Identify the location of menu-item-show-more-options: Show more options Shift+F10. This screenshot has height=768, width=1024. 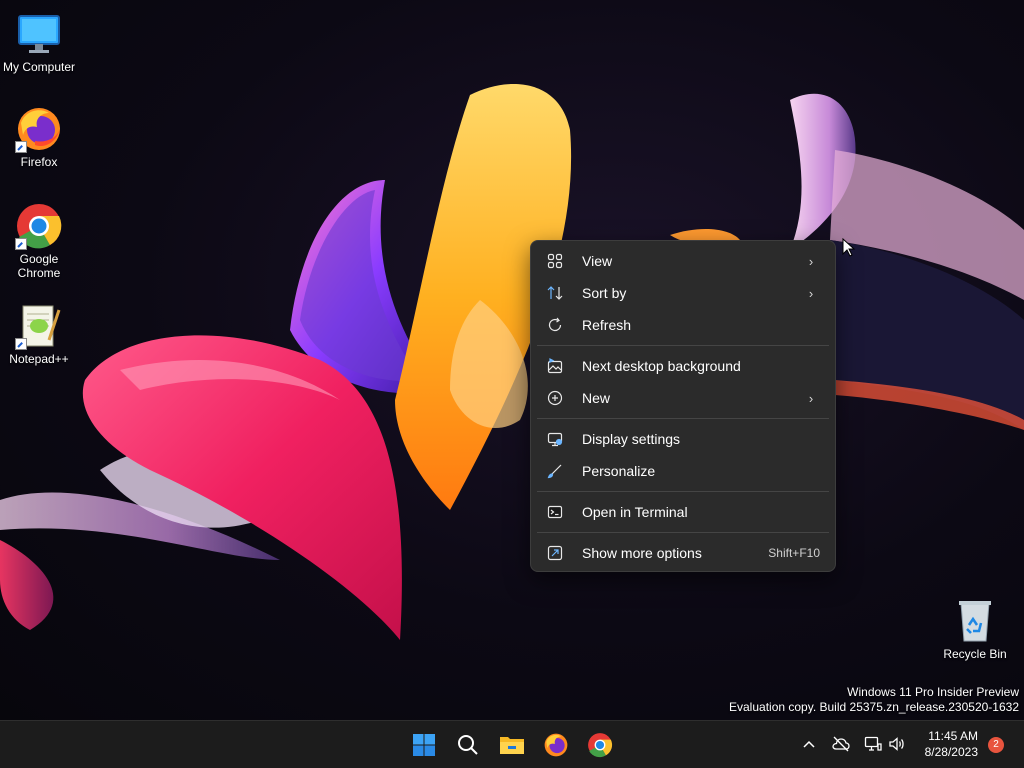
(683, 553).